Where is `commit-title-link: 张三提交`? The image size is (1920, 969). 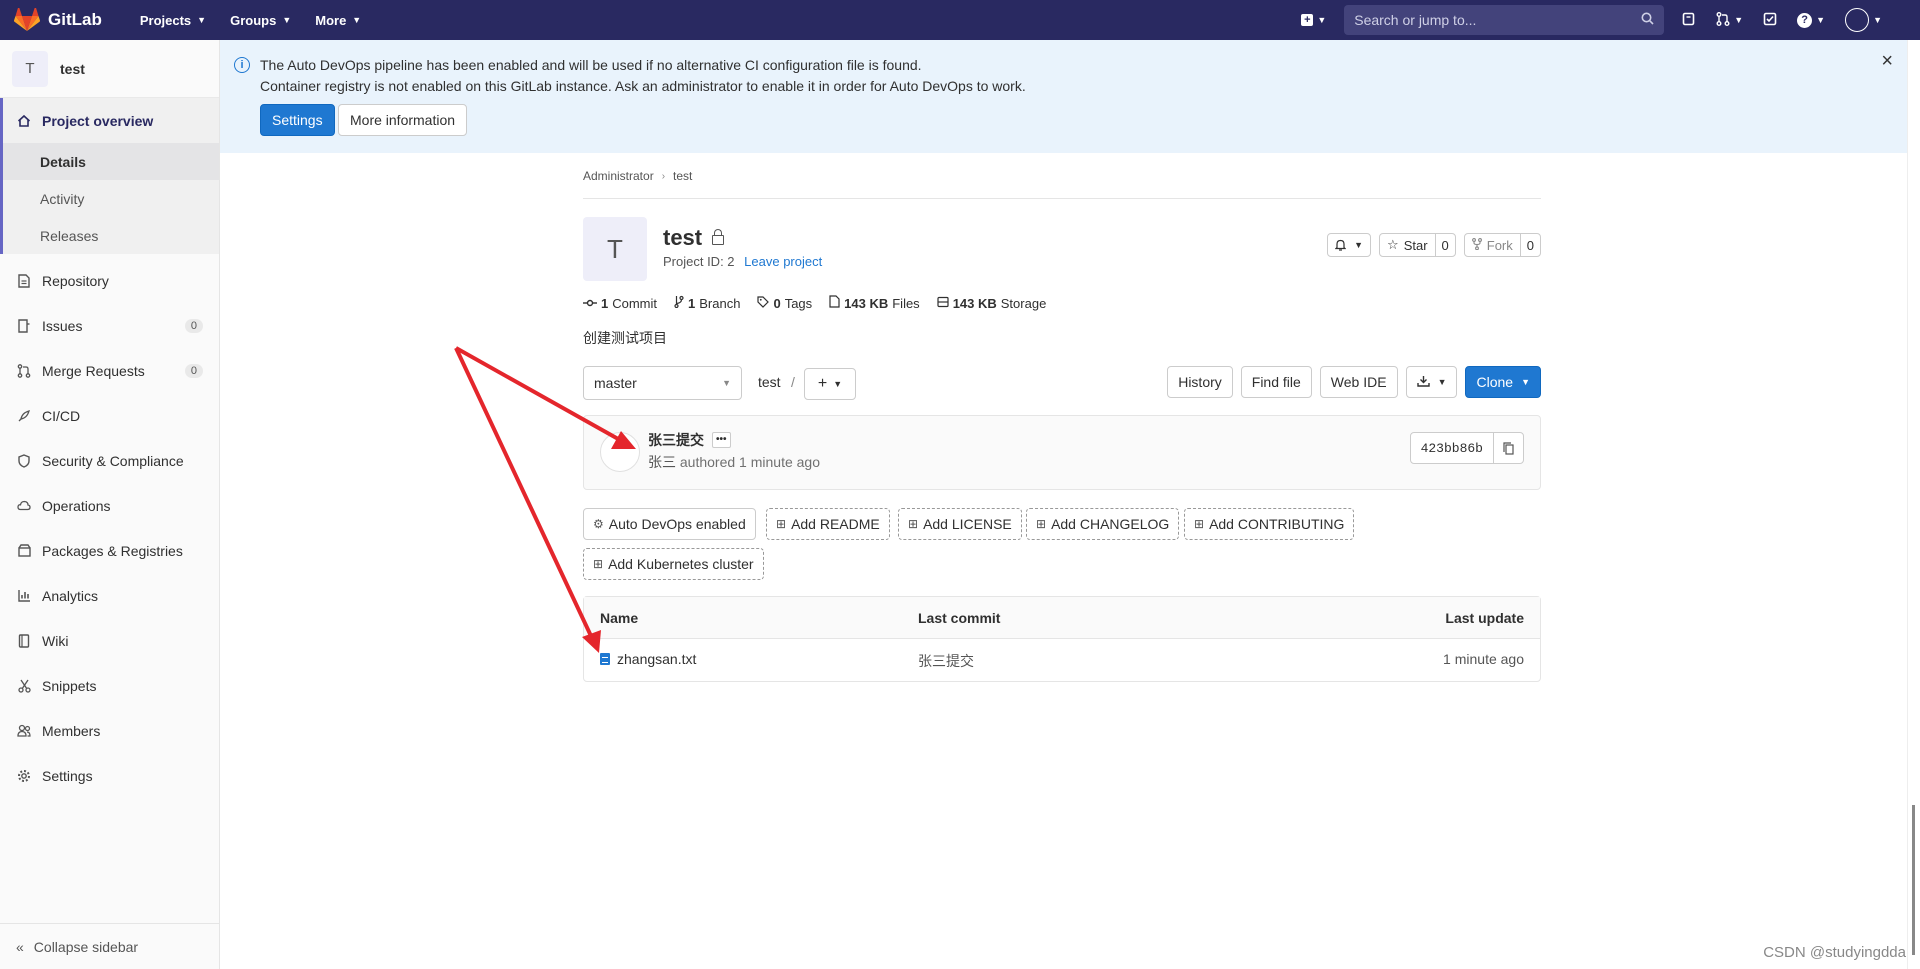
commit-title-link: 张三提交 is located at coordinates (676, 440).